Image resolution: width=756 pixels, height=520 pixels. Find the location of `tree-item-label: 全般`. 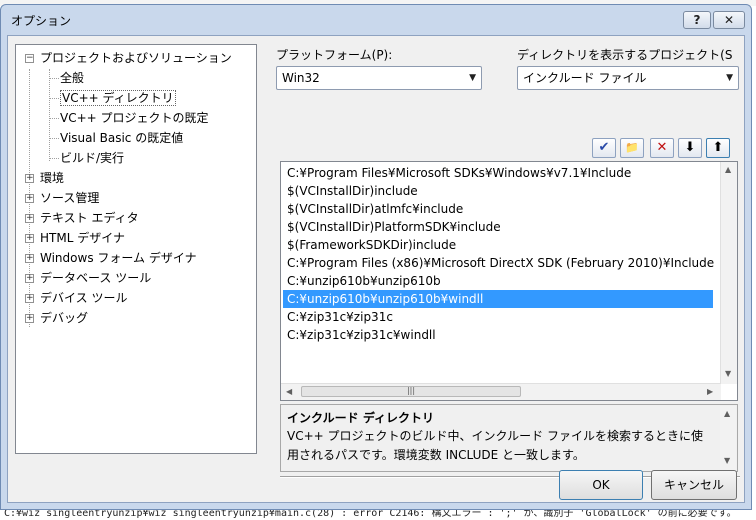

tree-item-label: 全般 is located at coordinates (72, 78).